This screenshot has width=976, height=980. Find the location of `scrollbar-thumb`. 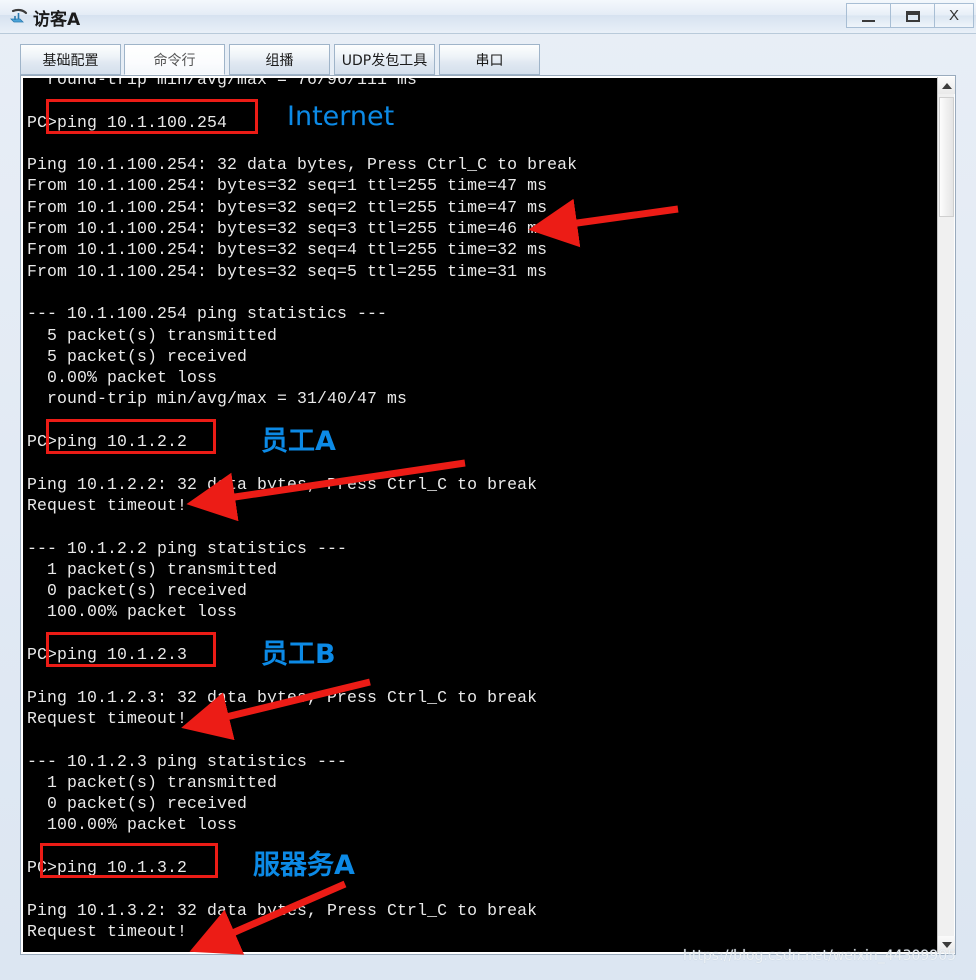

scrollbar-thumb is located at coordinates (946, 157).